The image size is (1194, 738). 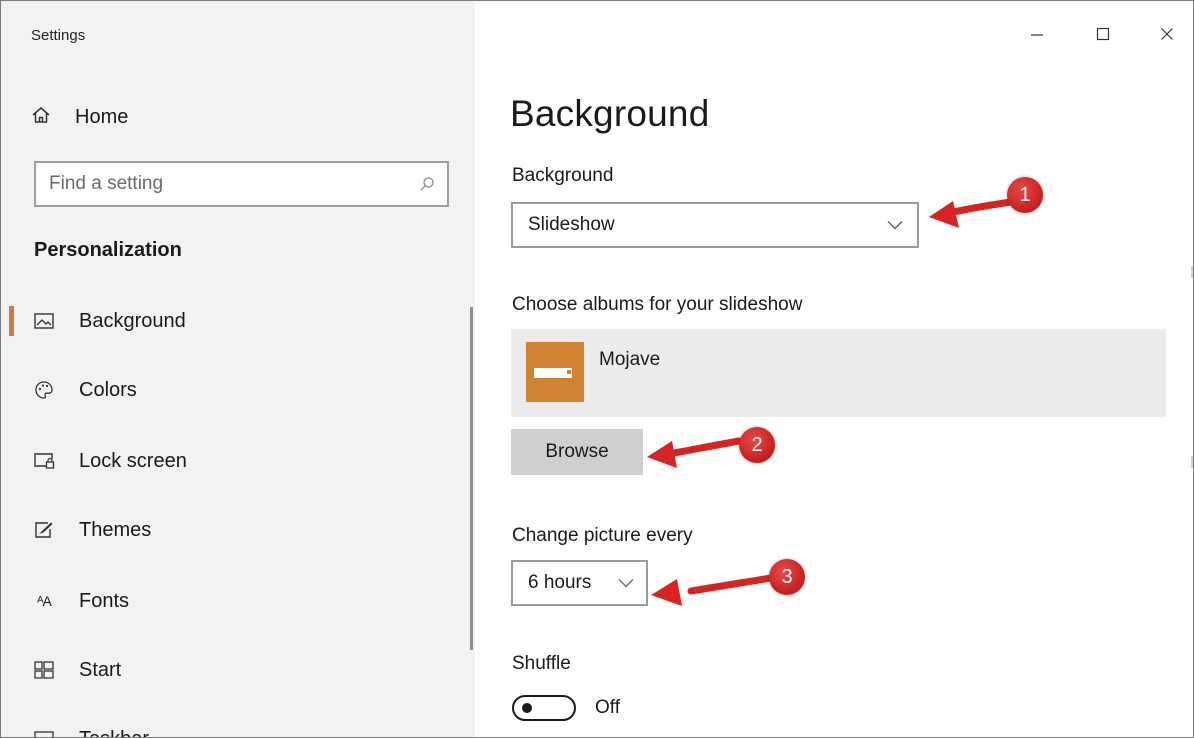 What do you see at coordinates (757, 445) in the screenshot?
I see `callout-2: 2` at bounding box center [757, 445].